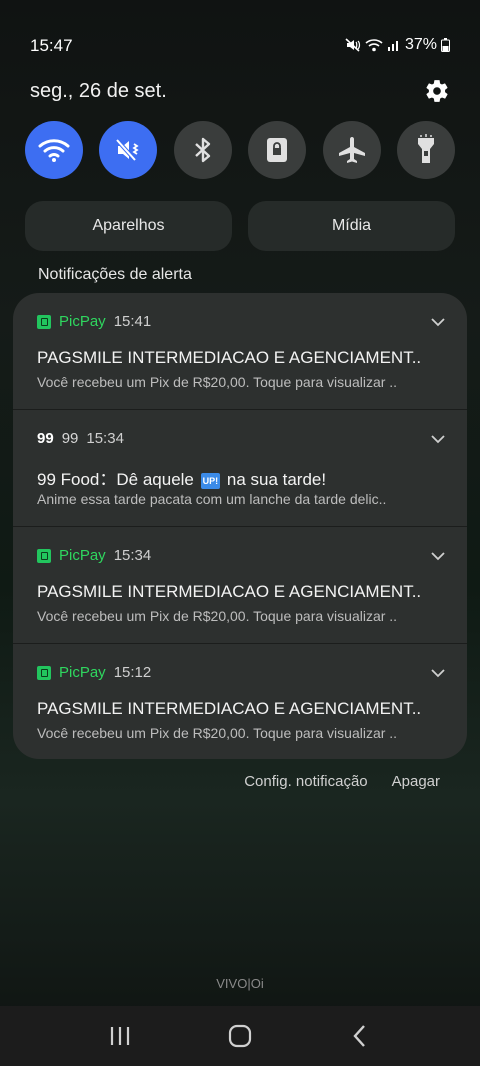 The height and width of the screenshot is (1066, 480). I want to click on home-button, so click(240, 1036).